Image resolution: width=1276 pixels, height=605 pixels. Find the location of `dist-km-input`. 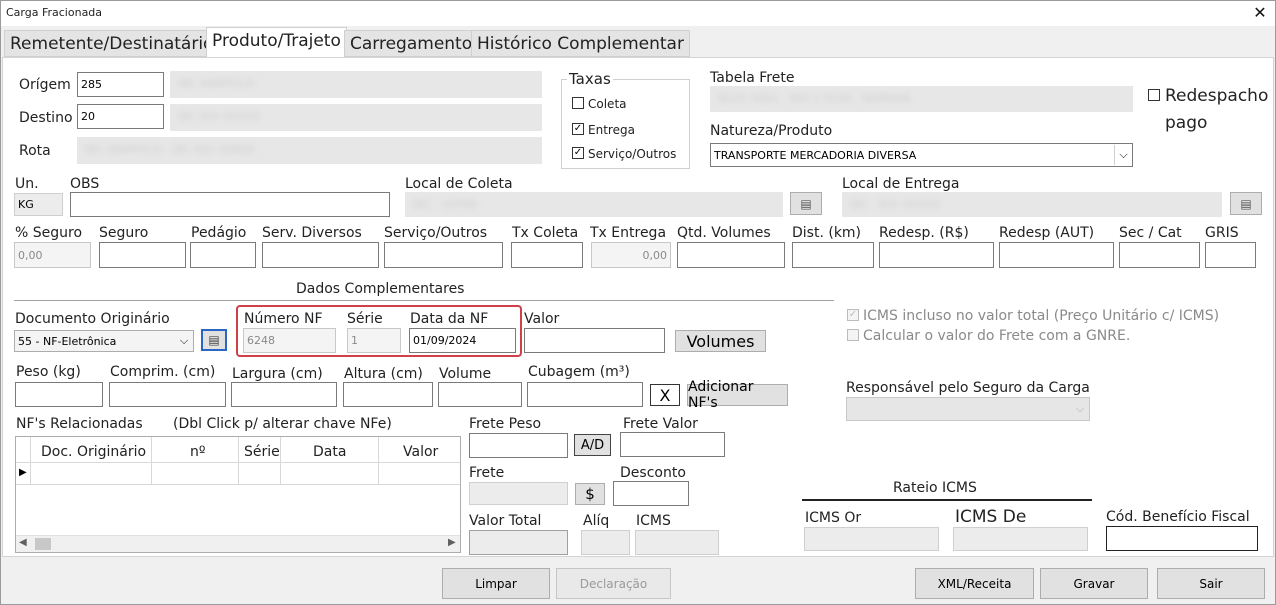

dist-km-input is located at coordinates (833, 255).